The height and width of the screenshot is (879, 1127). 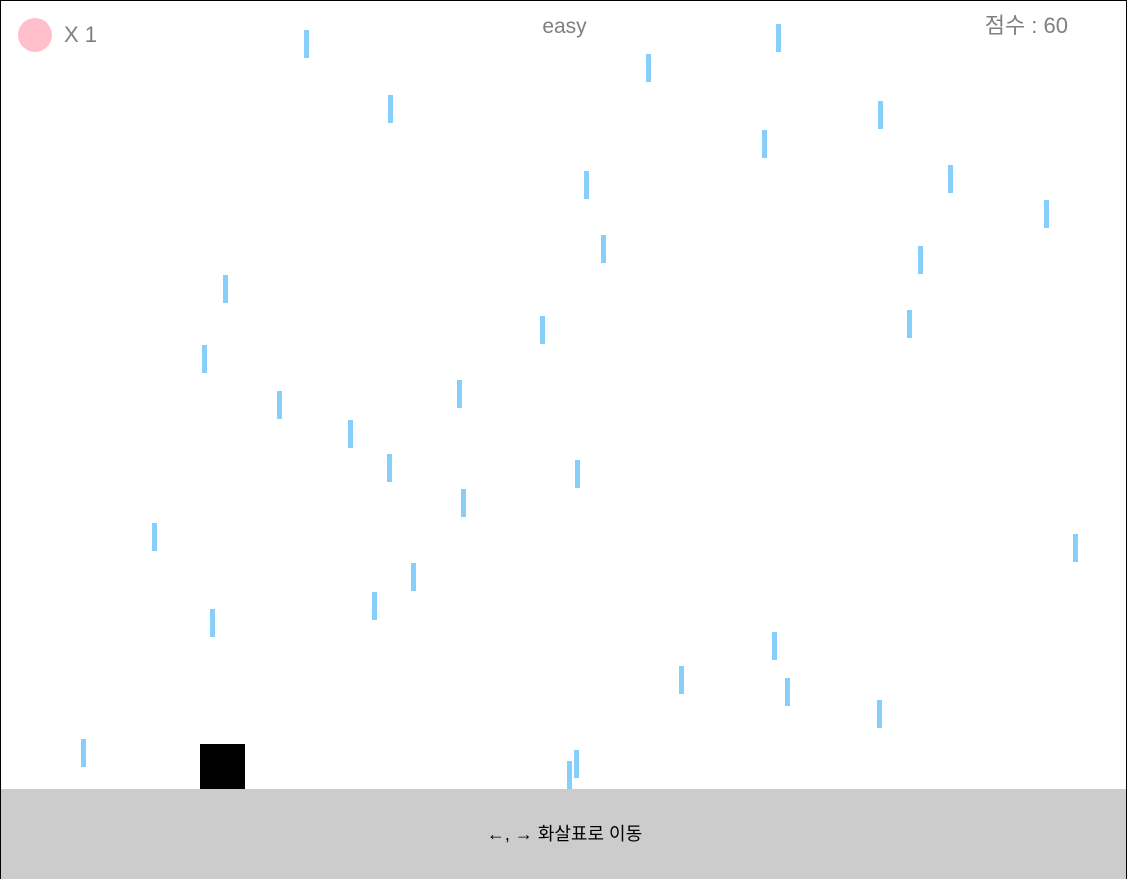 I want to click on controls-instructions: ←, → 화살표로 이동, so click(x=564, y=834).